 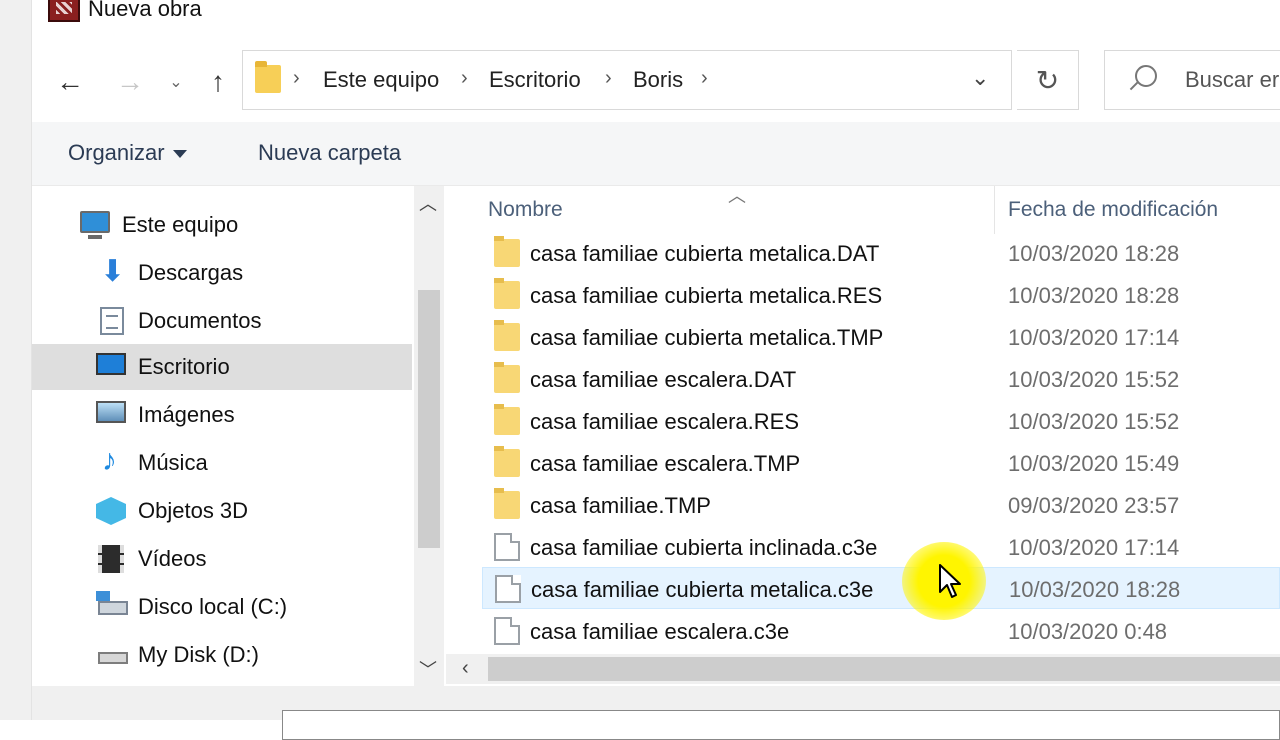 What do you see at coordinates (656, 154) in the screenshot?
I see `command-bar: Organizar Nueva carpeta` at bounding box center [656, 154].